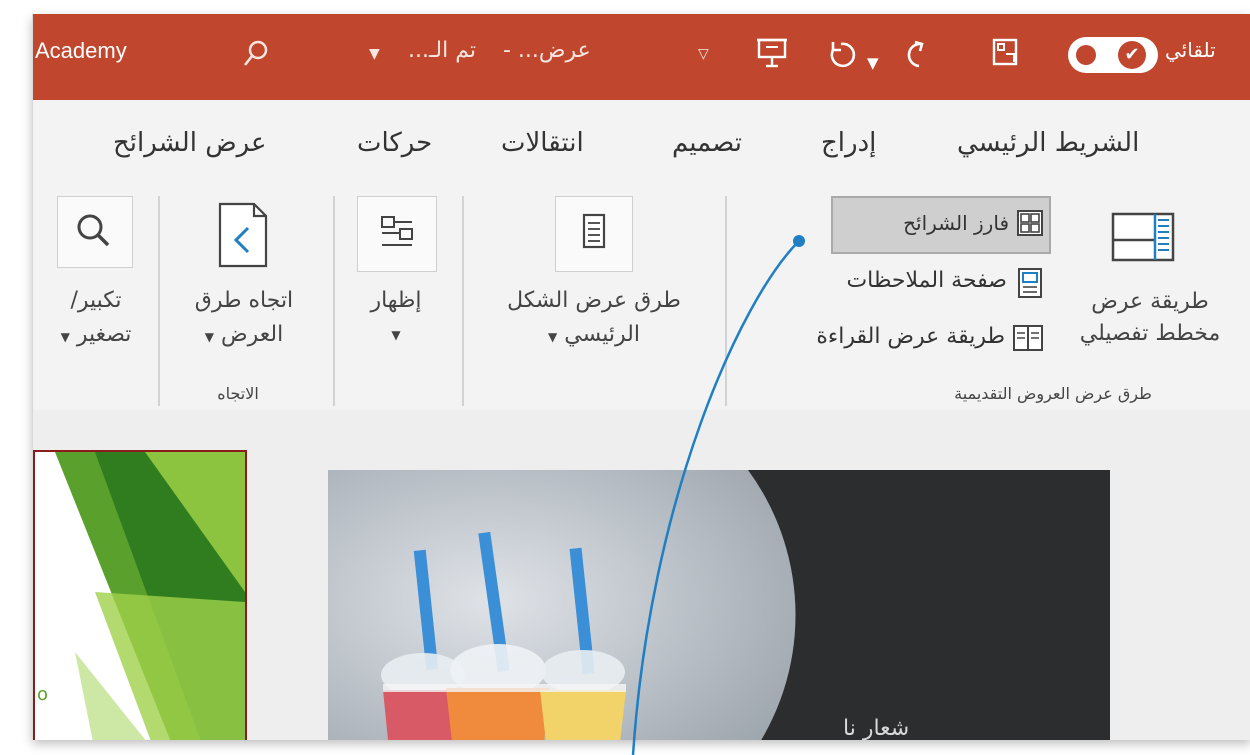  What do you see at coordinates (1028, 338) in the screenshot?
I see `reading-view-icon` at bounding box center [1028, 338].